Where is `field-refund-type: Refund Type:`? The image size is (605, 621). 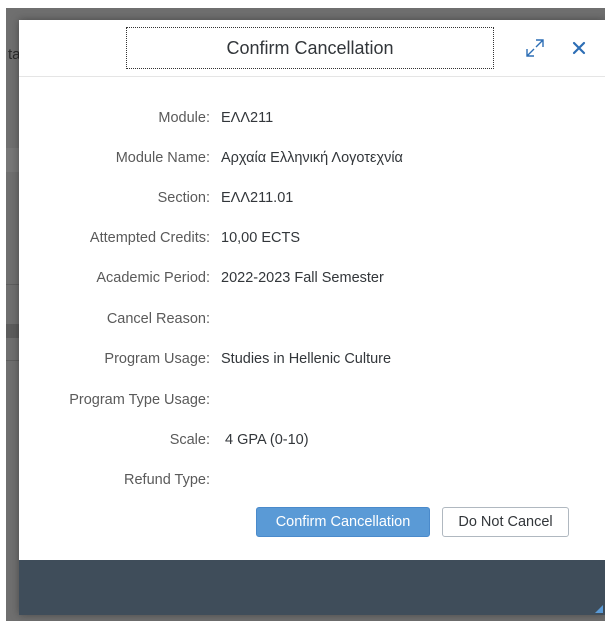 field-refund-type: Refund Type: is located at coordinates (312, 480).